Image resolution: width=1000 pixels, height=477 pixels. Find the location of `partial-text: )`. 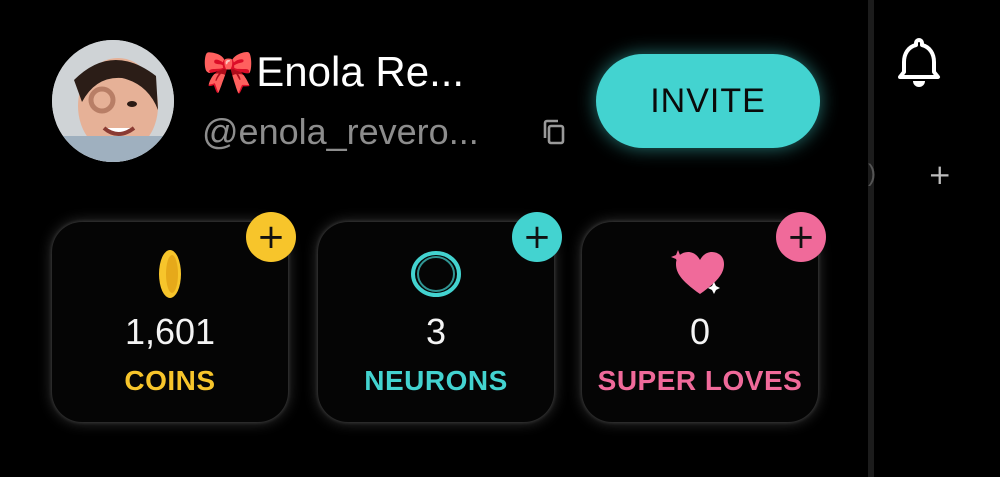

partial-text: ) is located at coordinates (872, 173).